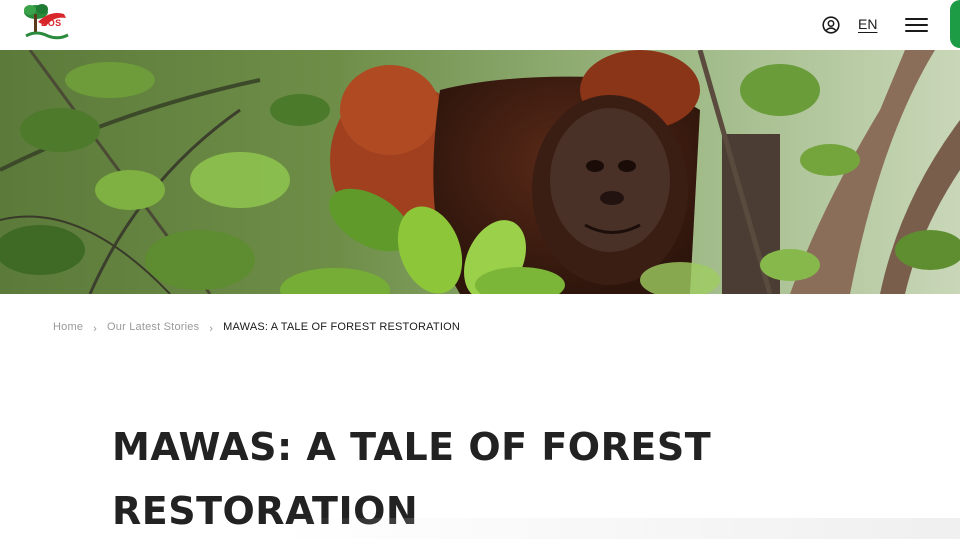 This screenshot has height=543, width=960. What do you see at coordinates (955, 24) in the screenshot?
I see `side-tab` at bounding box center [955, 24].